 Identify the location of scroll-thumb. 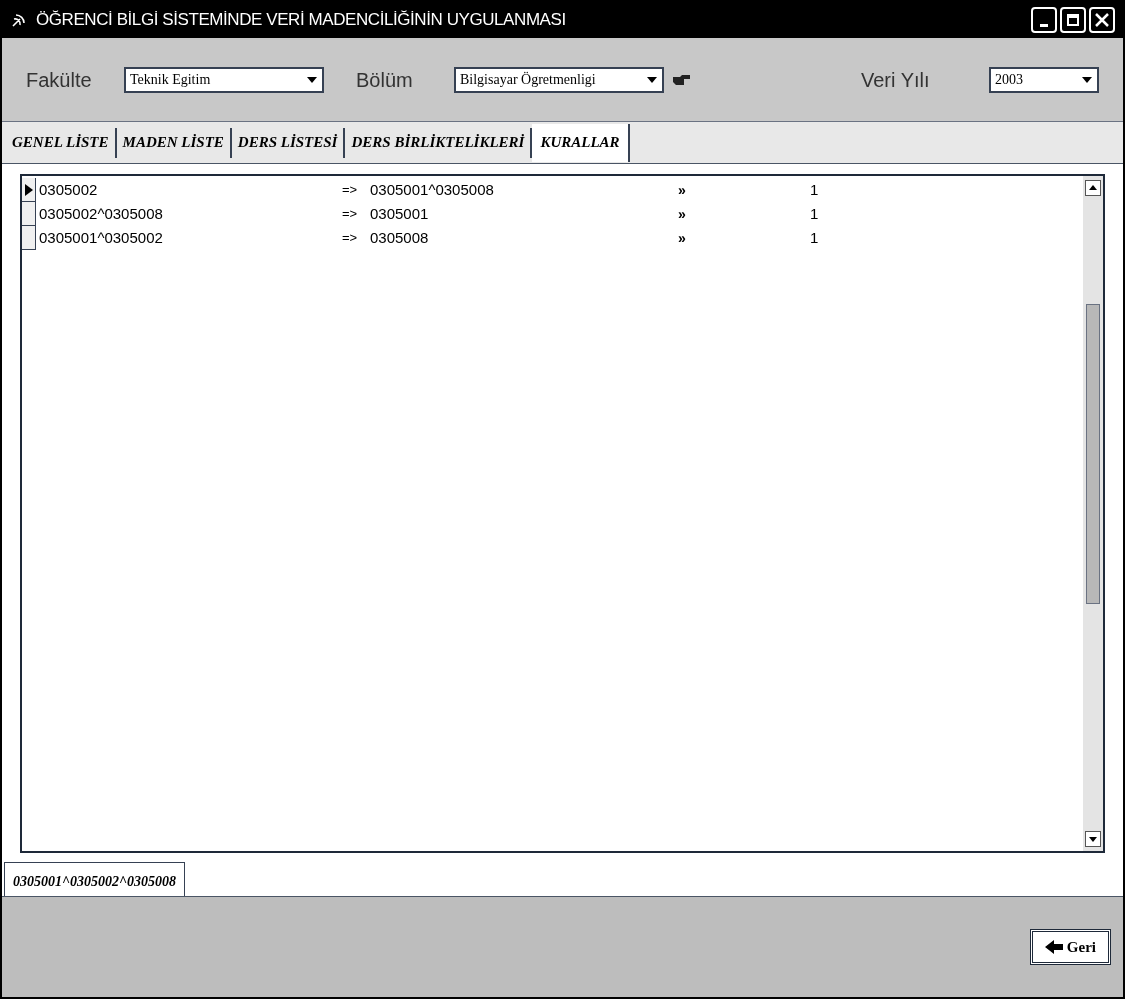
(1093, 453).